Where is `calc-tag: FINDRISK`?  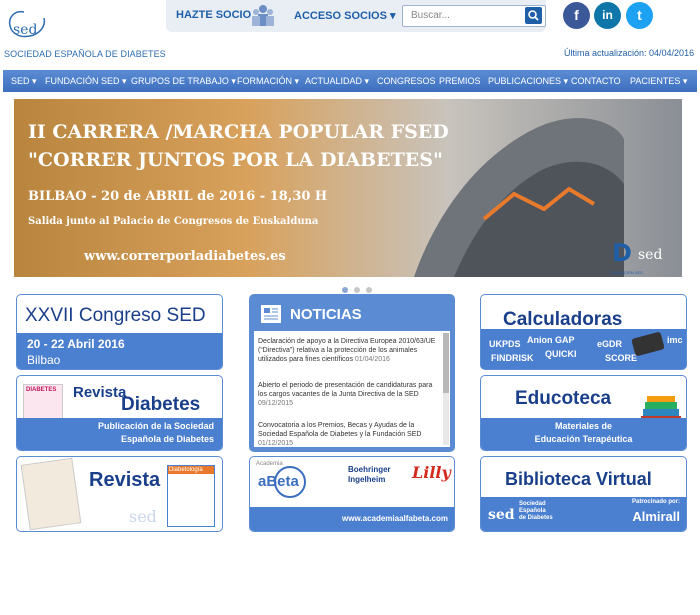 calc-tag: FINDRISK is located at coordinates (512, 358).